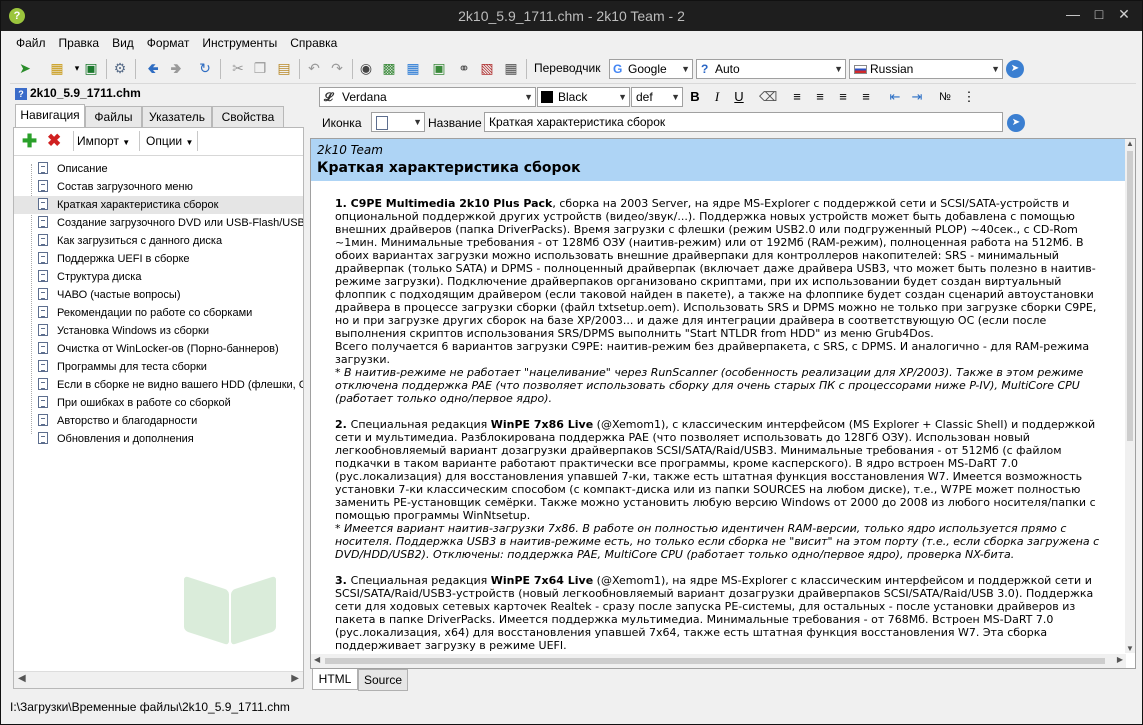 The height and width of the screenshot is (725, 1143). I want to click on align-center-icon: ≡, so click(820, 97).